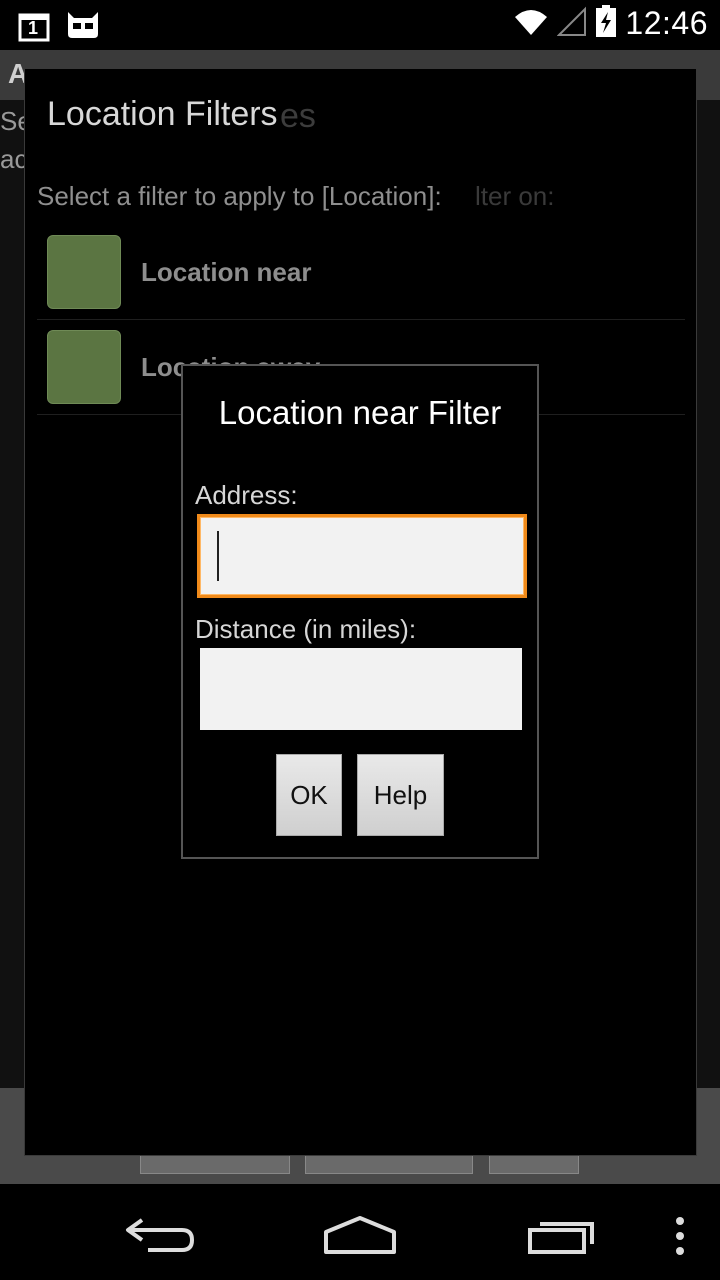 The width and height of the screenshot is (720, 1280). What do you see at coordinates (562, 1238) in the screenshot?
I see `recents-icon` at bounding box center [562, 1238].